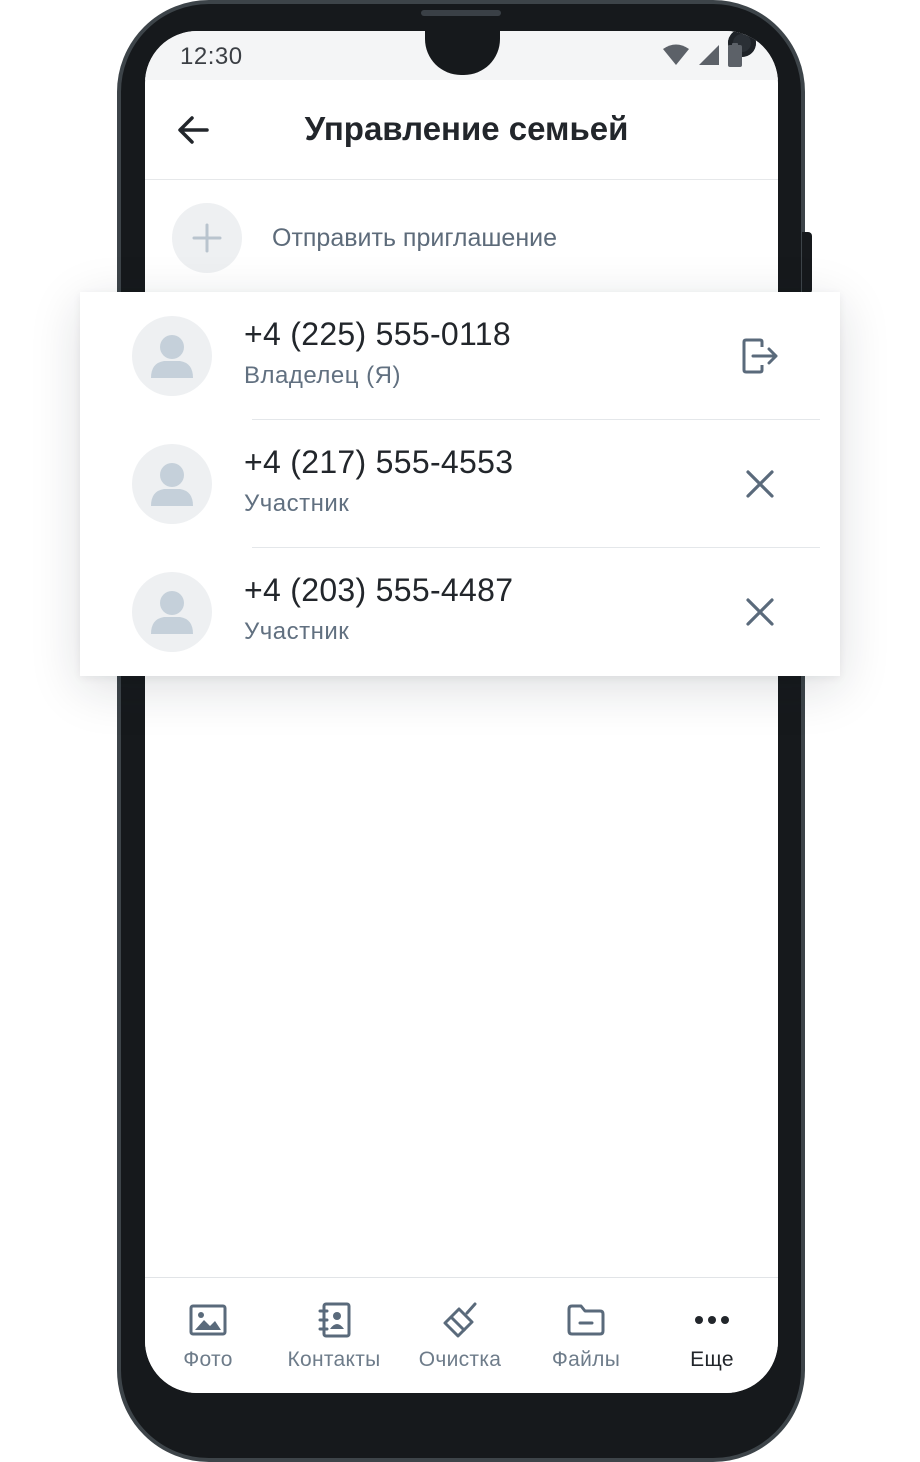  What do you see at coordinates (208, 1320) in the screenshot?
I see `image-icon` at bounding box center [208, 1320].